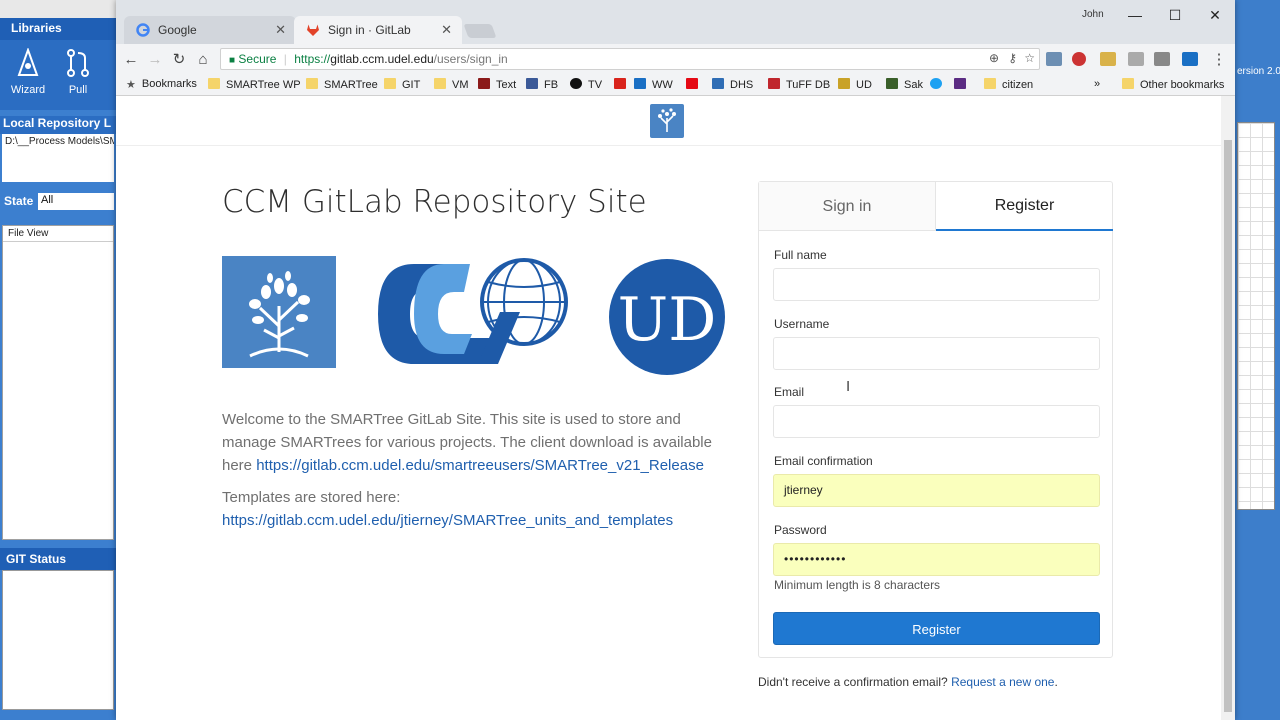 The height and width of the screenshot is (720, 1280). What do you see at coordinates (1002, 682) in the screenshot?
I see `request-new-confirmation-link: Request a new one` at bounding box center [1002, 682].